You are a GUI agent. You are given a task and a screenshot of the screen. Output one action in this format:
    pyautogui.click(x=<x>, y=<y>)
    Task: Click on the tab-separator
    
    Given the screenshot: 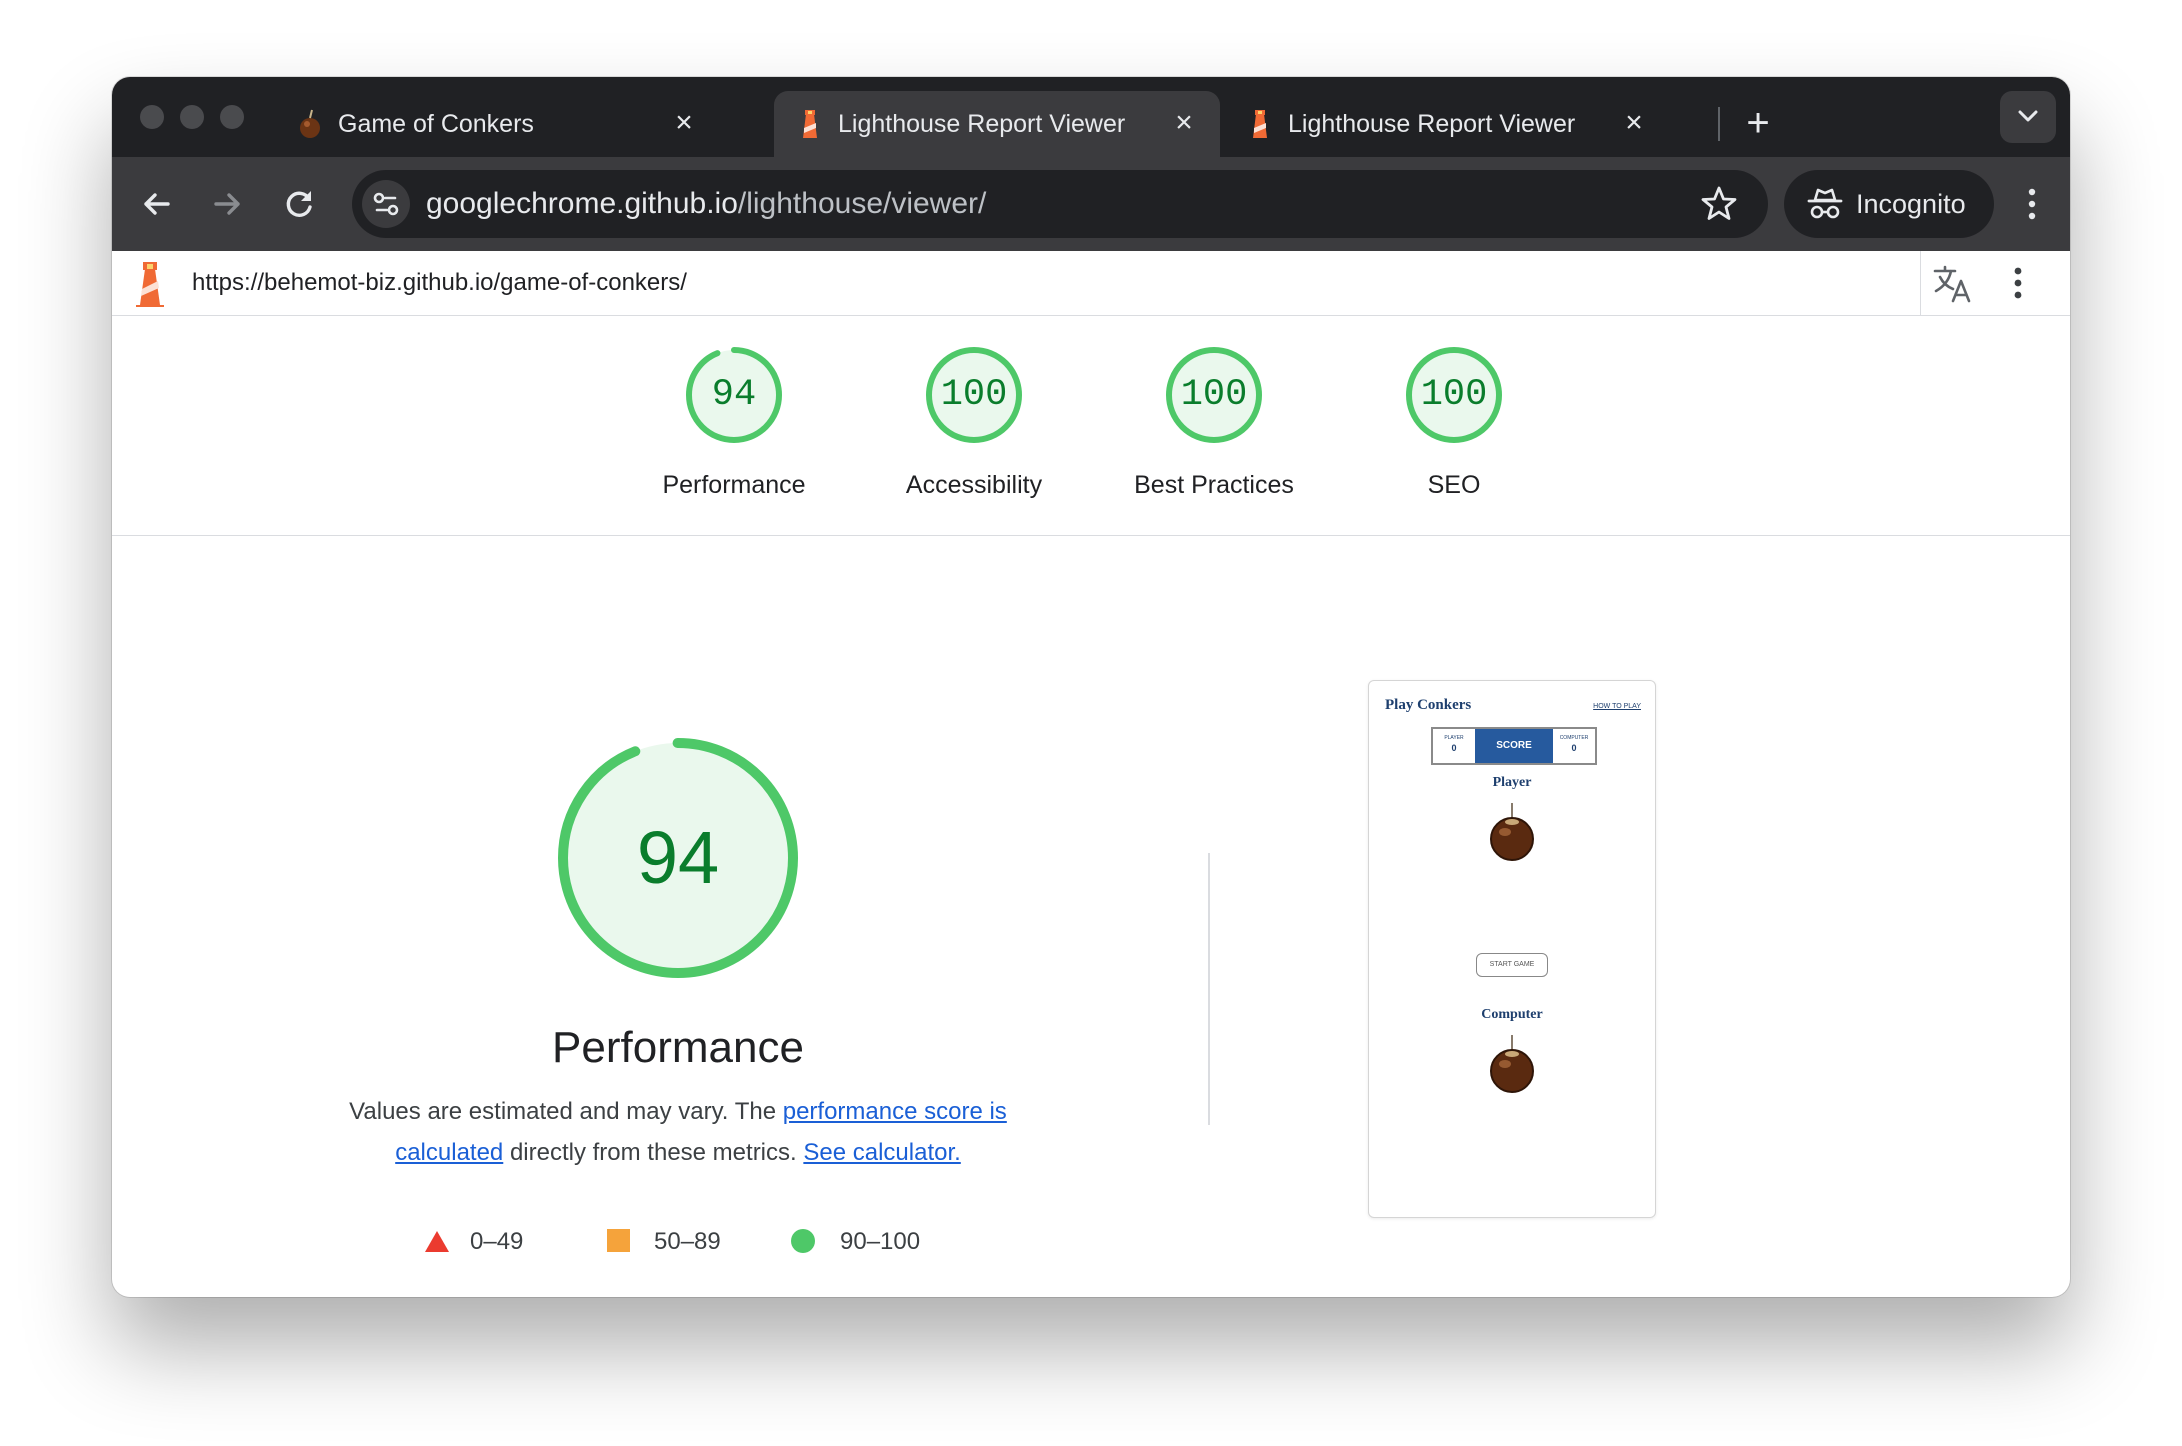 What is the action you would take?
    pyautogui.click(x=1719, y=124)
    